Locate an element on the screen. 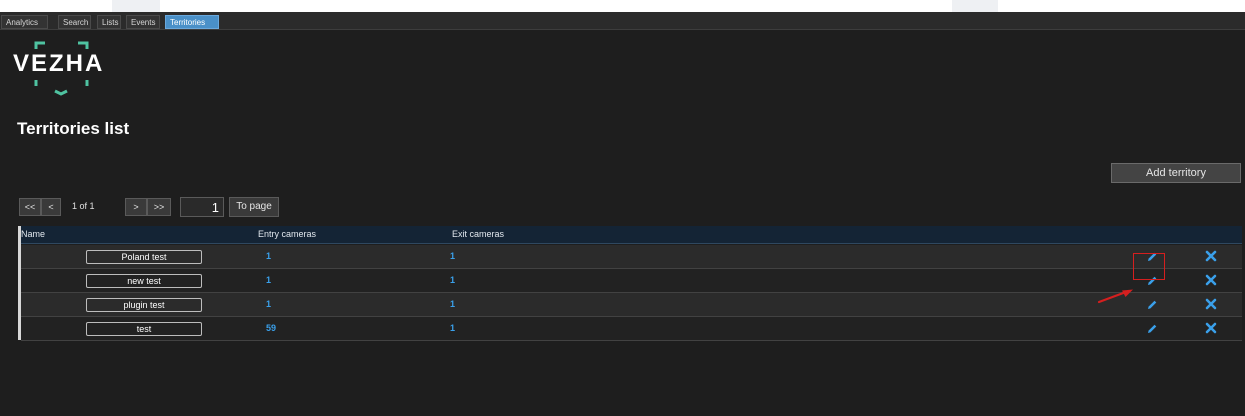  top-strip is located at coordinates (622, 6).